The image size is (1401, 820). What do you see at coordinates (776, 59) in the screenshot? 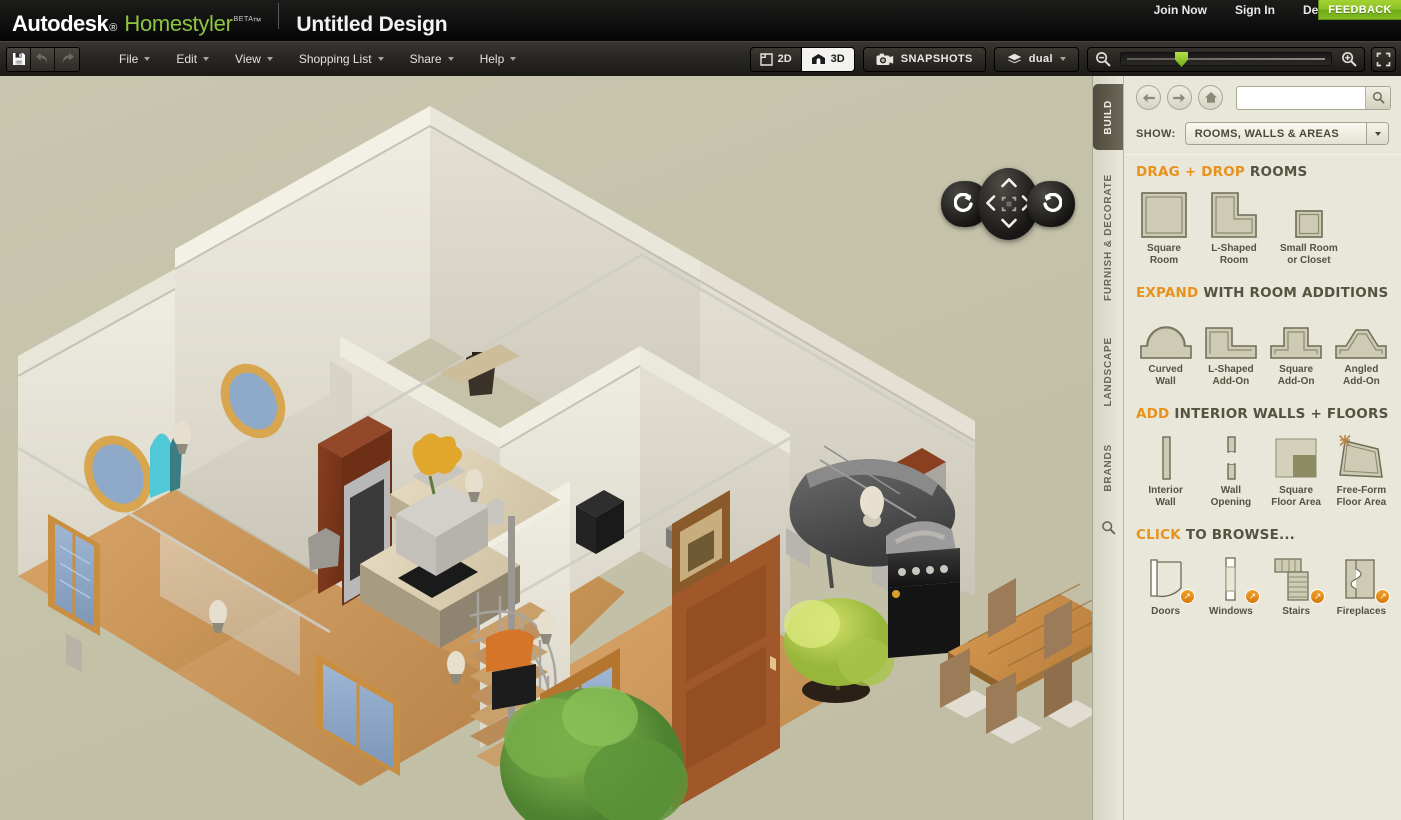
I see `view-mode-2d: 2D` at bounding box center [776, 59].